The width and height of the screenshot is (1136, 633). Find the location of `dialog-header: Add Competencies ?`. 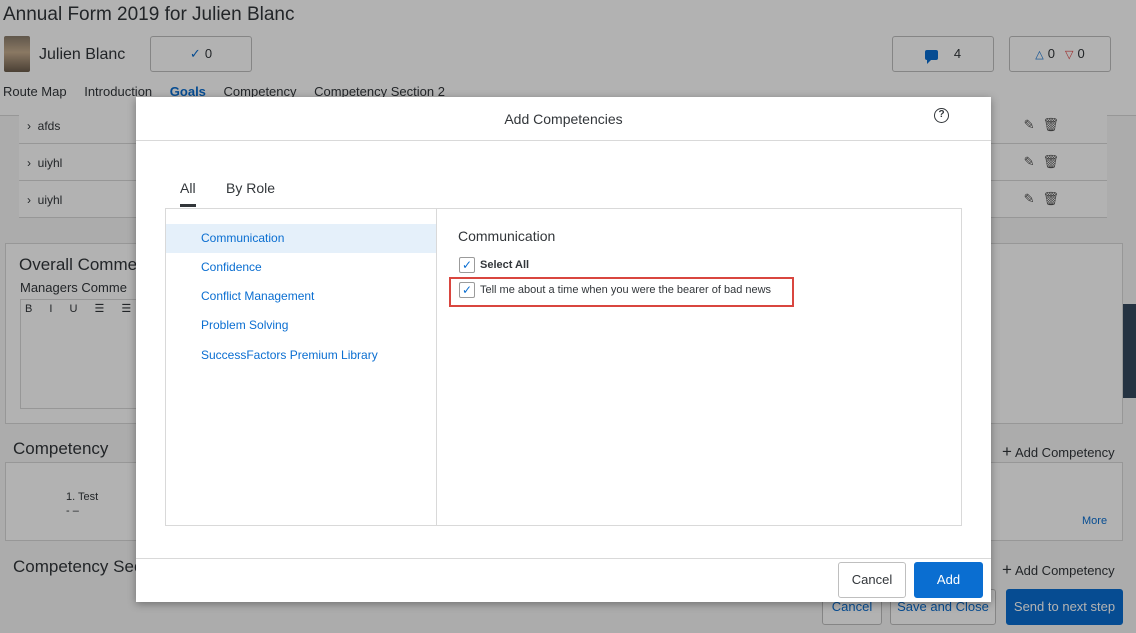

dialog-header: Add Competencies ? is located at coordinates (563, 119).